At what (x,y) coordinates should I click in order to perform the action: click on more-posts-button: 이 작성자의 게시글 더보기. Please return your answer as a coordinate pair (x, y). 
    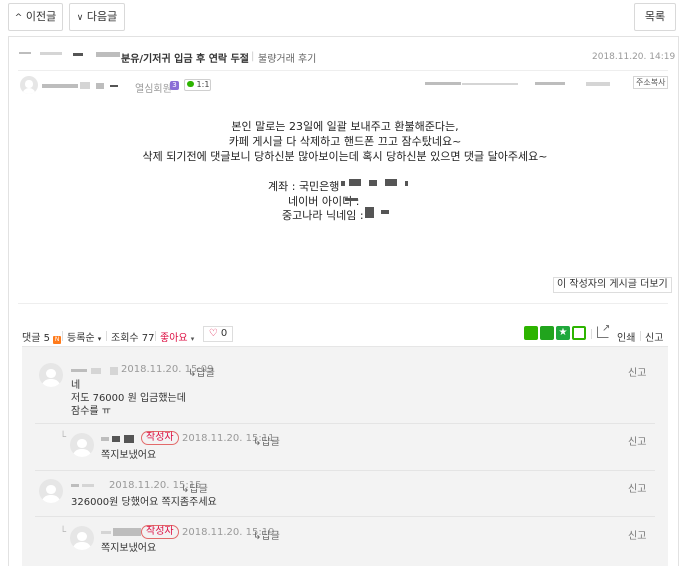
    Looking at the image, I should click on (612, 285).